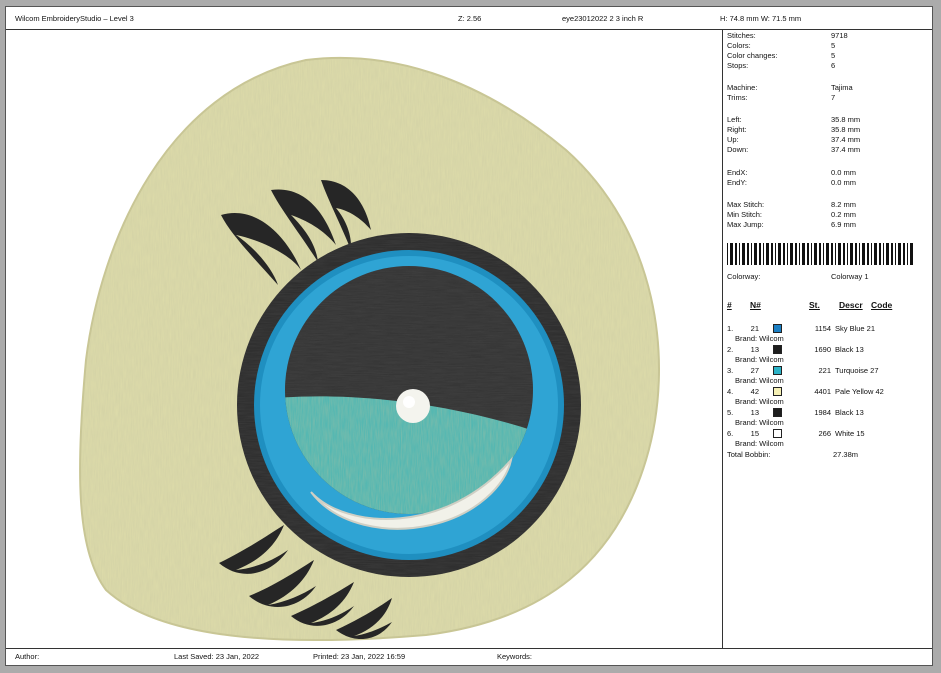 This screenshot has width=941, height=673. What do you see at coordinates (792, 204) in the screenshot?
I see `stat-max-stitch: Max Stitch: 8.2 mm` at bounding box center [792, 204].